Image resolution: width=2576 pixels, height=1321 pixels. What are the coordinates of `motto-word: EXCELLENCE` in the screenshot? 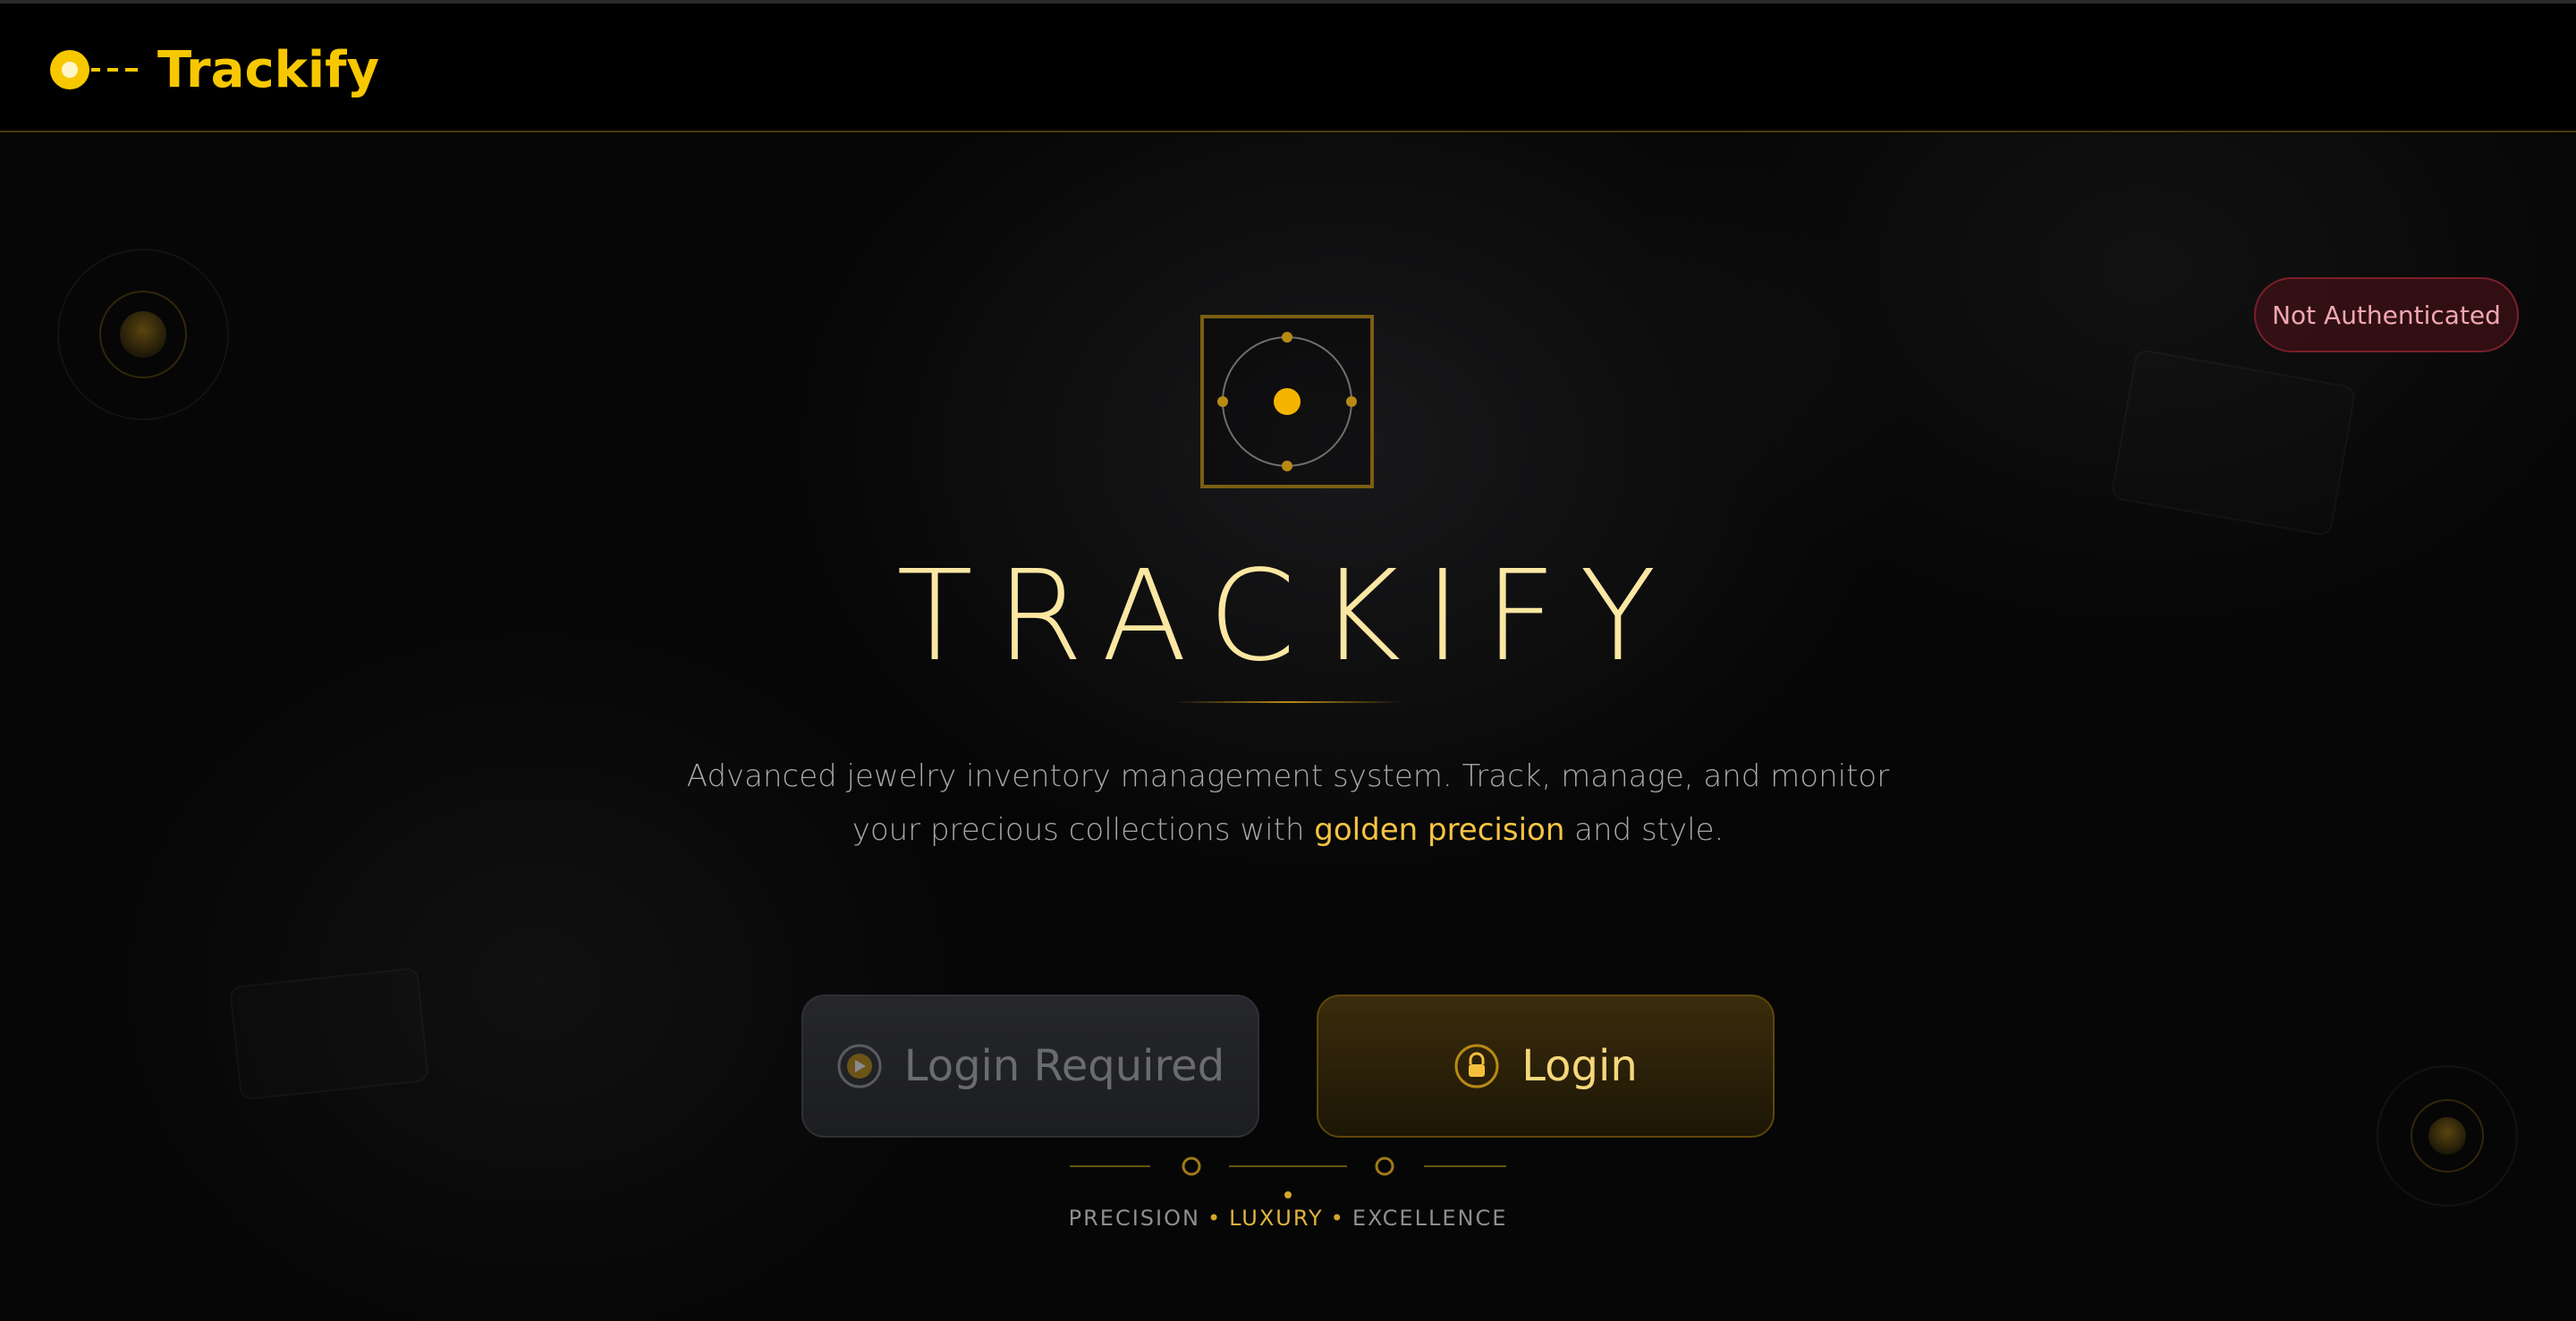 It's located at (1430, 1218).